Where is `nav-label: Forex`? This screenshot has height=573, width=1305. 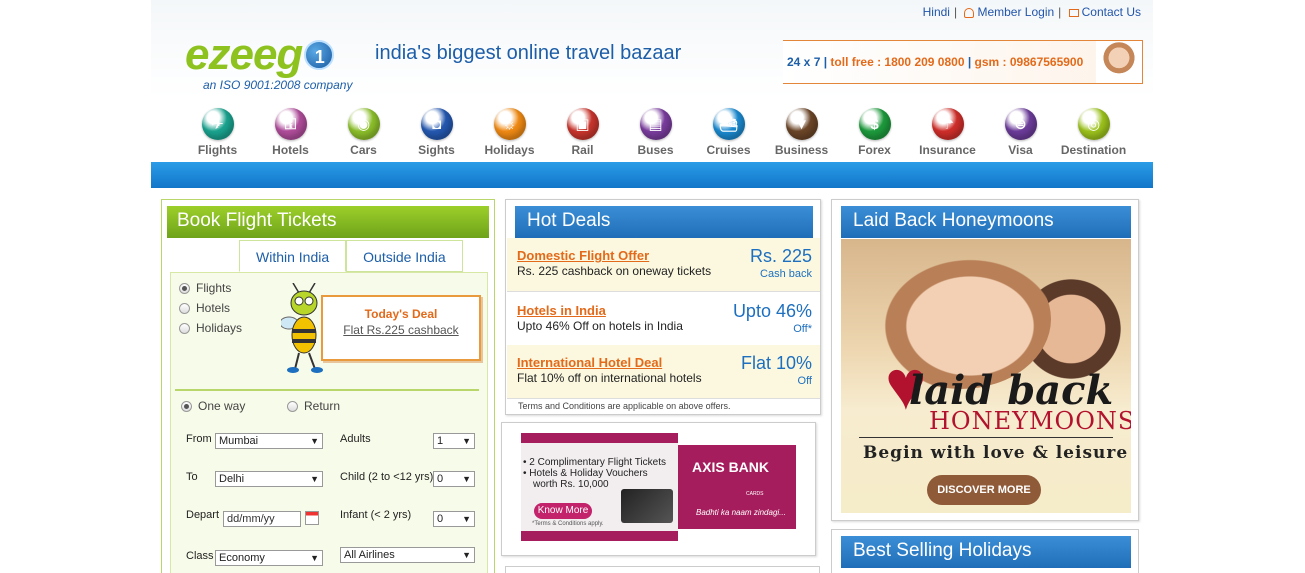
nav-label: Forex is located at coordinates (874, 150).